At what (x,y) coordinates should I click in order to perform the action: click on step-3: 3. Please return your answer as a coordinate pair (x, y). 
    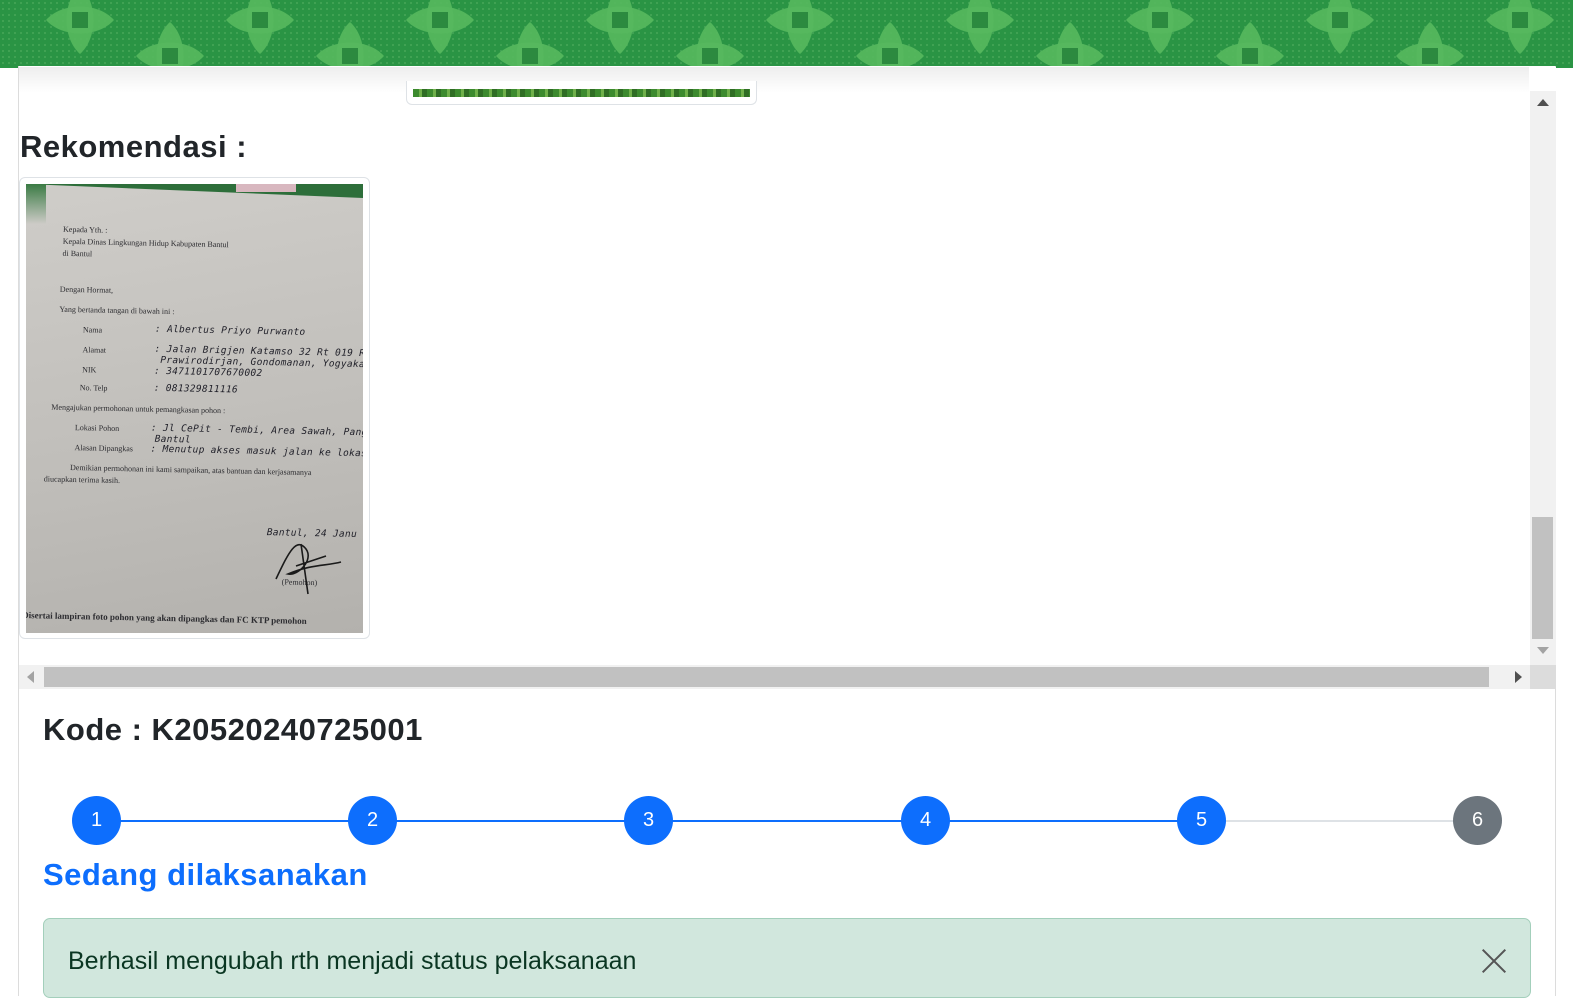
    Looking at the image, I should click on (648, 820).